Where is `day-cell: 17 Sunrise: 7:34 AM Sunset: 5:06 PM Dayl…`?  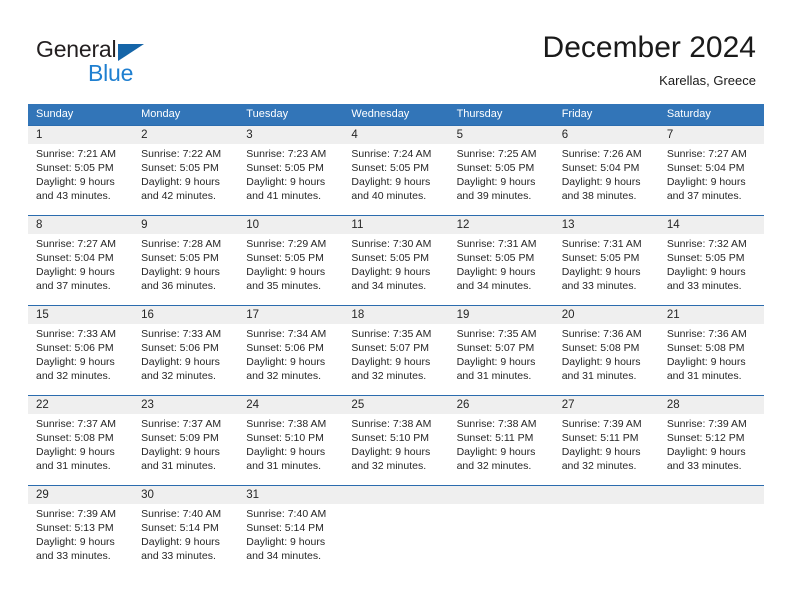
day-cell: 17 Sunrise: 7:34 AM Sunset: 5:06 PM Dayl… is located at coordinates (290, 350).